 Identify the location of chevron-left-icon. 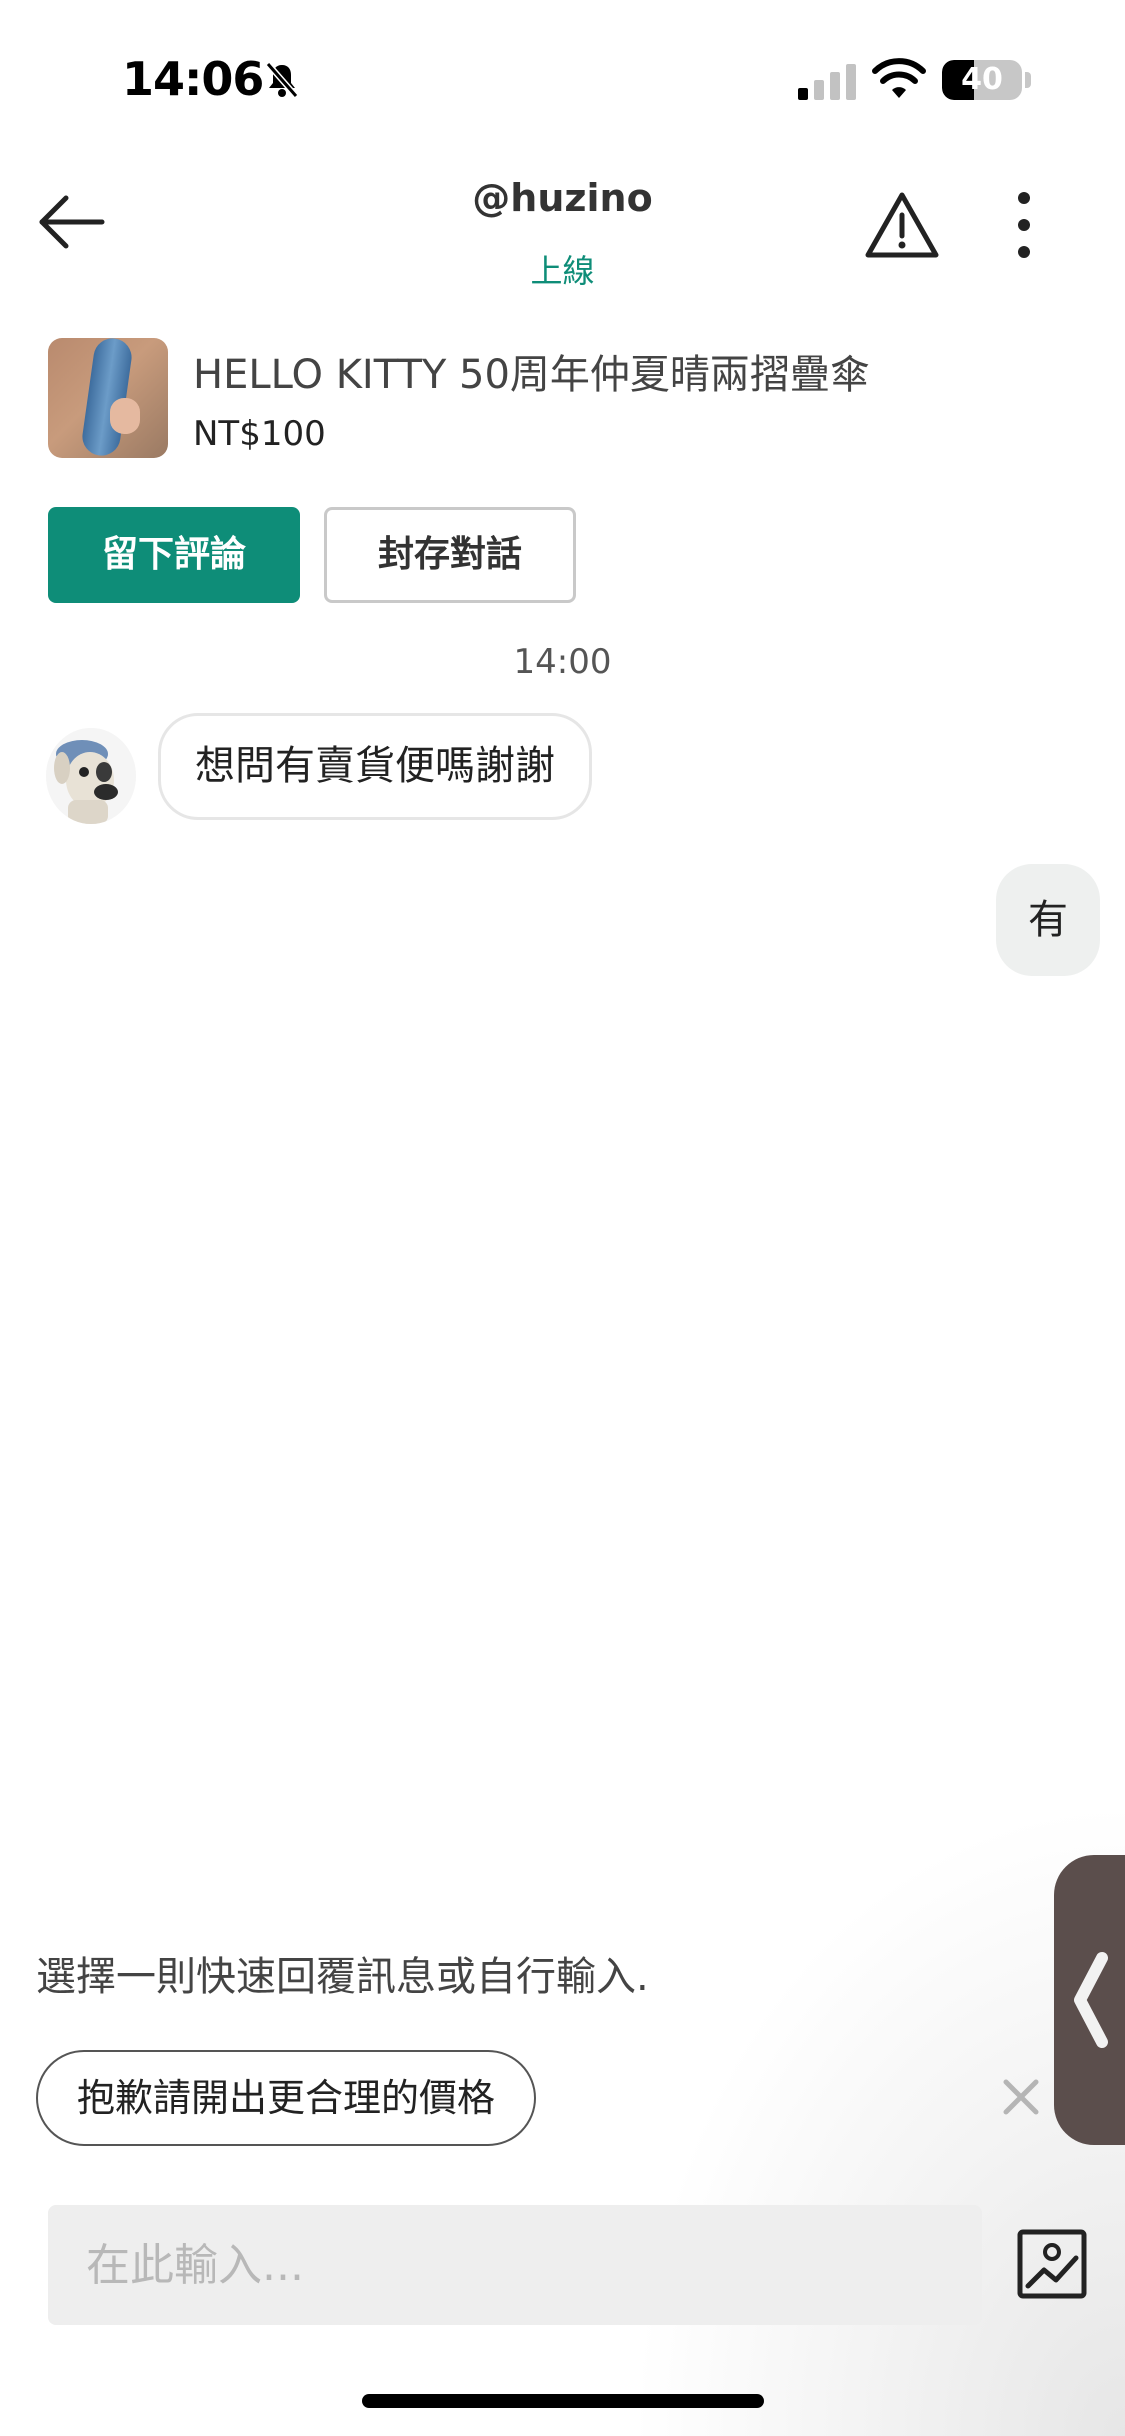
(1090, 2000).